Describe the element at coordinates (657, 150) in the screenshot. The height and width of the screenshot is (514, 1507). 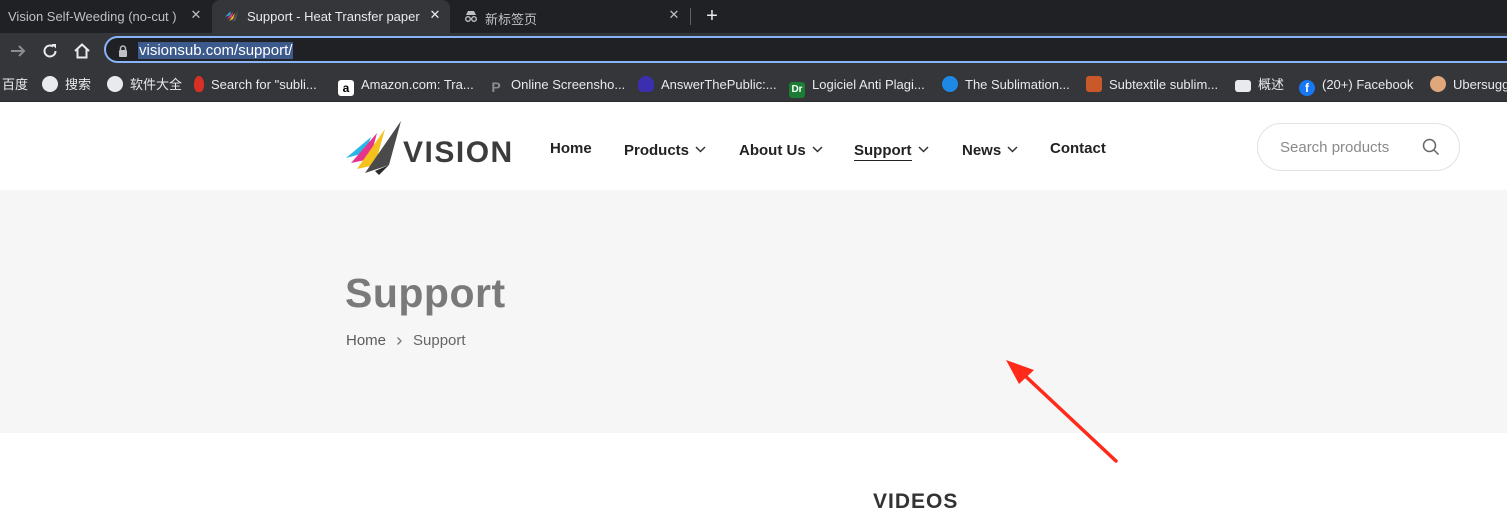
I see `nav-label: Products` at that location.